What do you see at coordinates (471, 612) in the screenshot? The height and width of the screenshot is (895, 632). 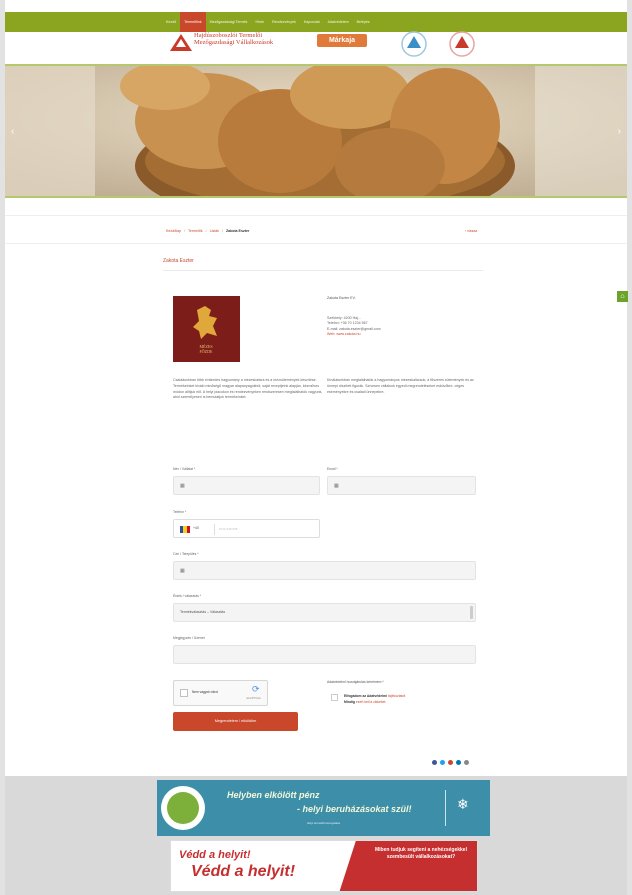 I see `select-scrollbar` at bounding box center [471, 612].